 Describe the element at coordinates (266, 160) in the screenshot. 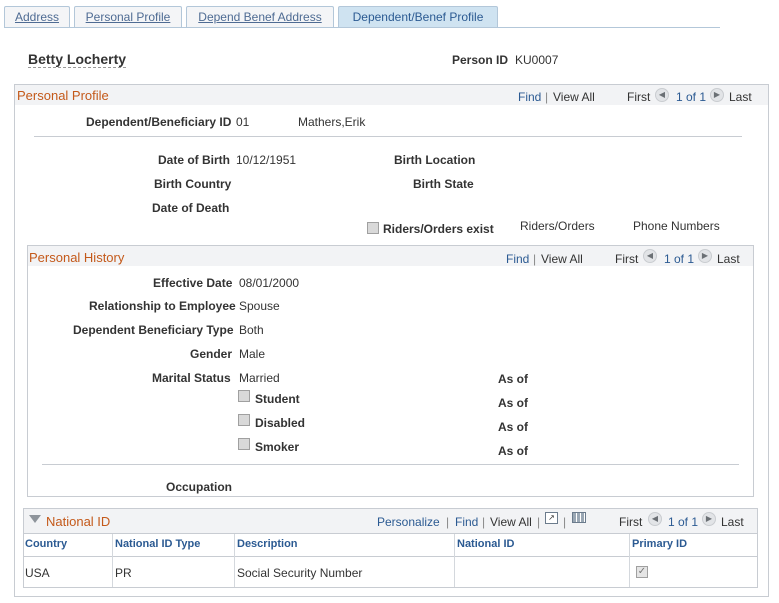

I see `dob-value: 10/12/1951` at that location.